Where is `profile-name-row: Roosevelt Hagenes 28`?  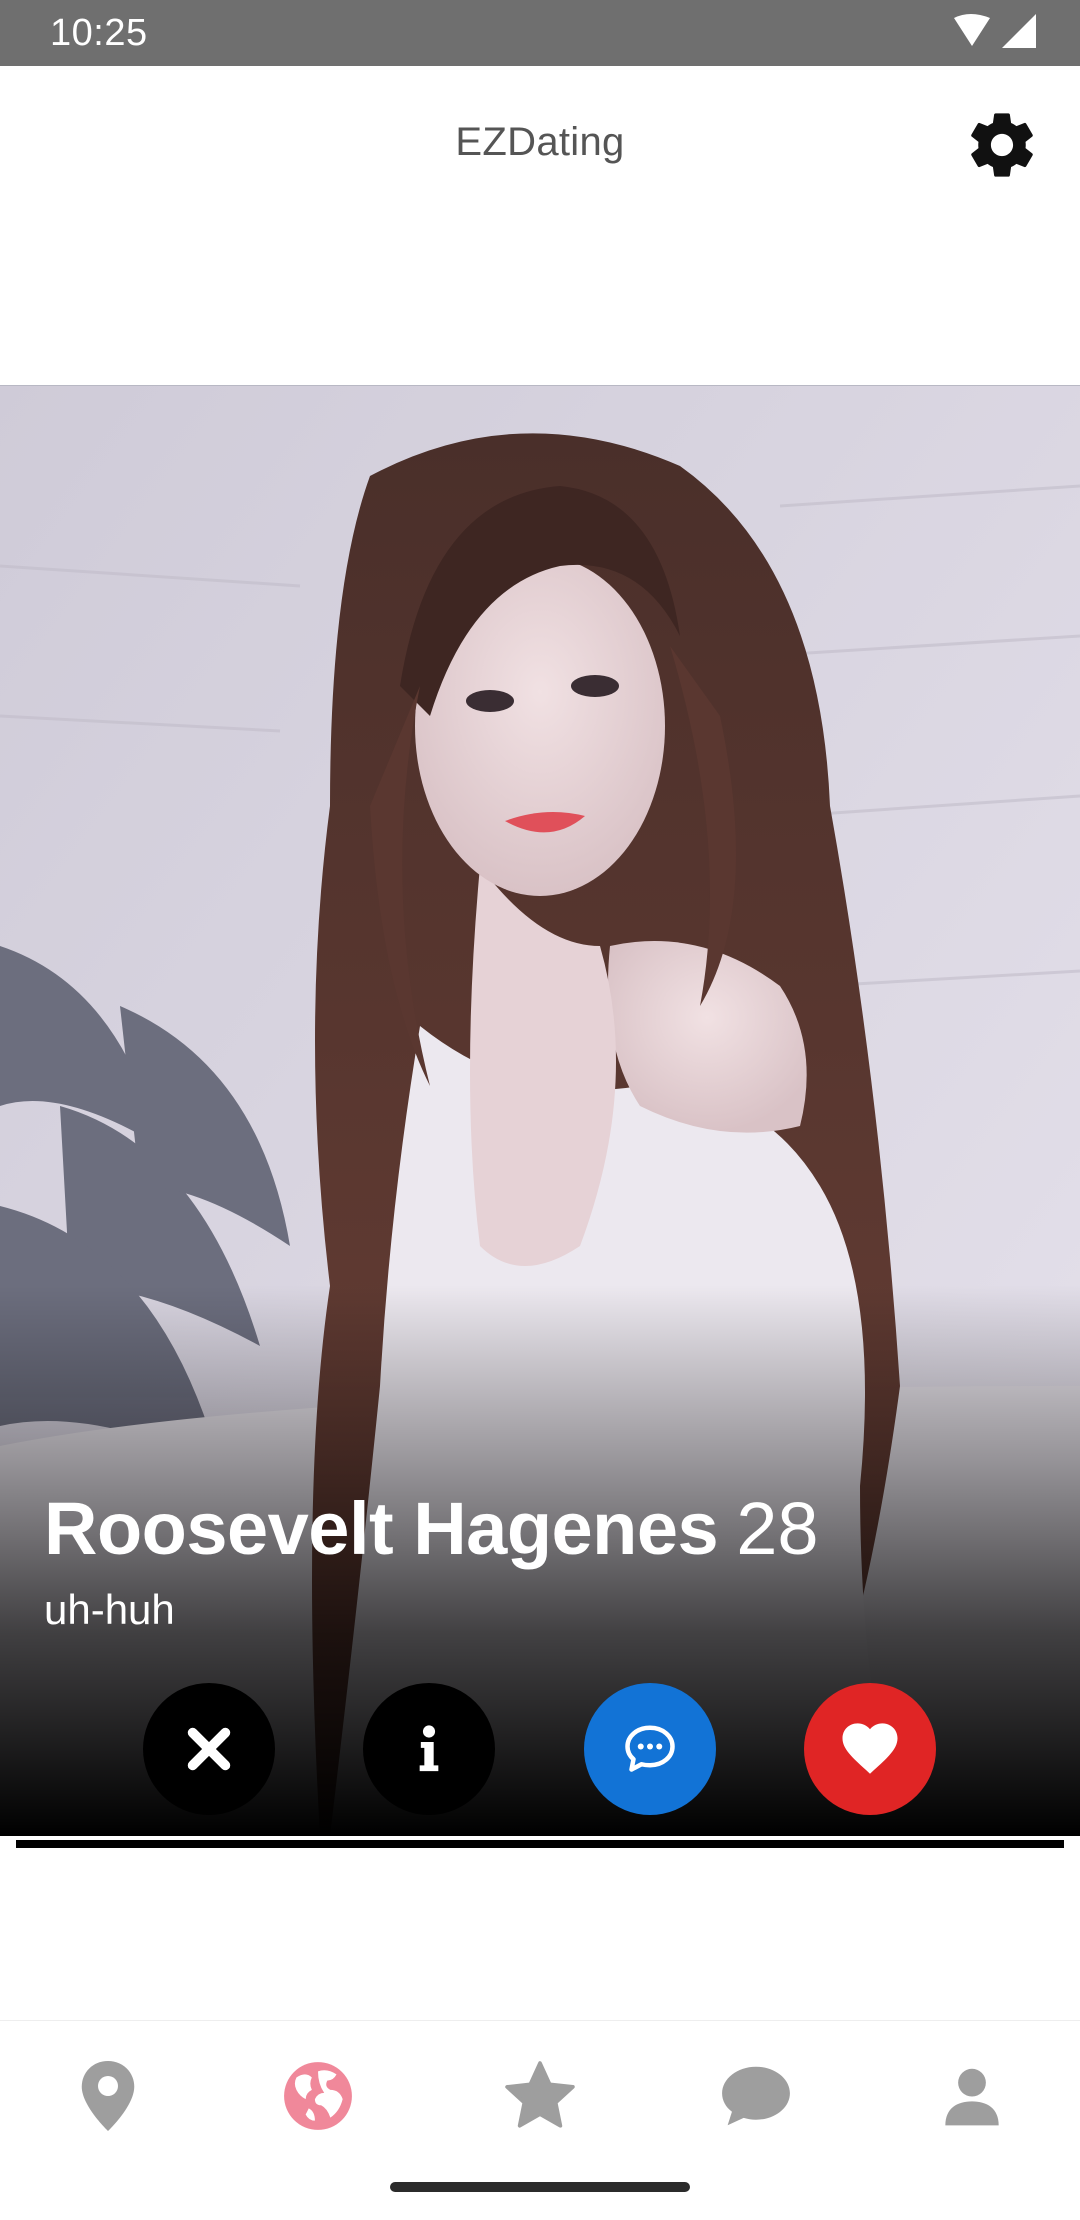 profile-name-row: Roosevelt Hagenes 28 is located at coordinates (431, 1528).